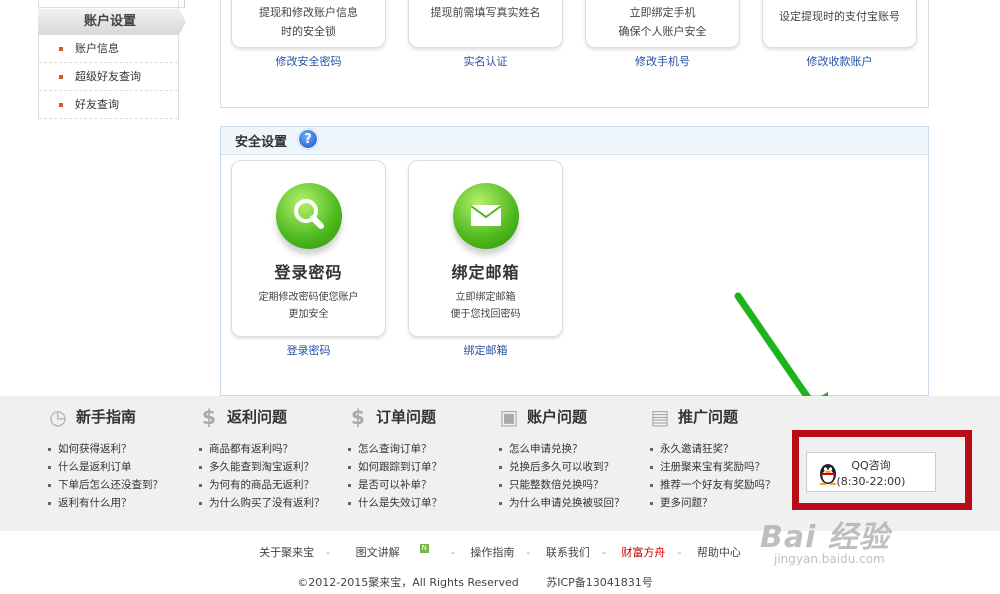  Describe the element at coordinates (261, 503) in the screenshot. I see `help-link: 为什么购买了没有返利？` at that location.